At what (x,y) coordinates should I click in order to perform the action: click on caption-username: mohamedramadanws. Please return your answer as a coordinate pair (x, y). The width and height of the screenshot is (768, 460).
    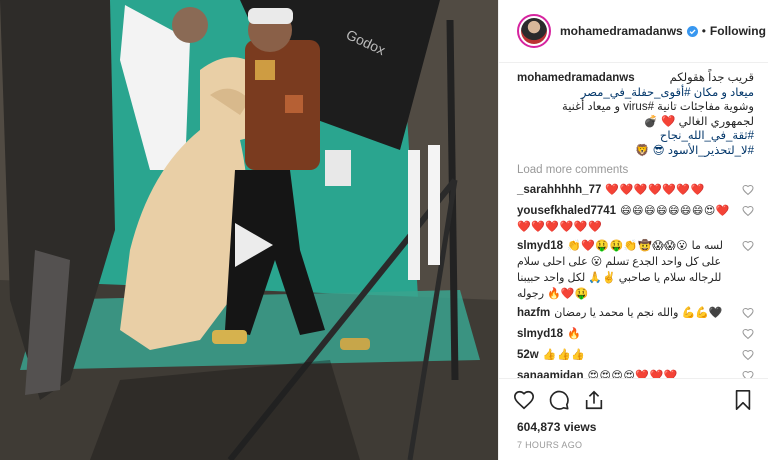
    Looking at the image, I should click on (576, 78).